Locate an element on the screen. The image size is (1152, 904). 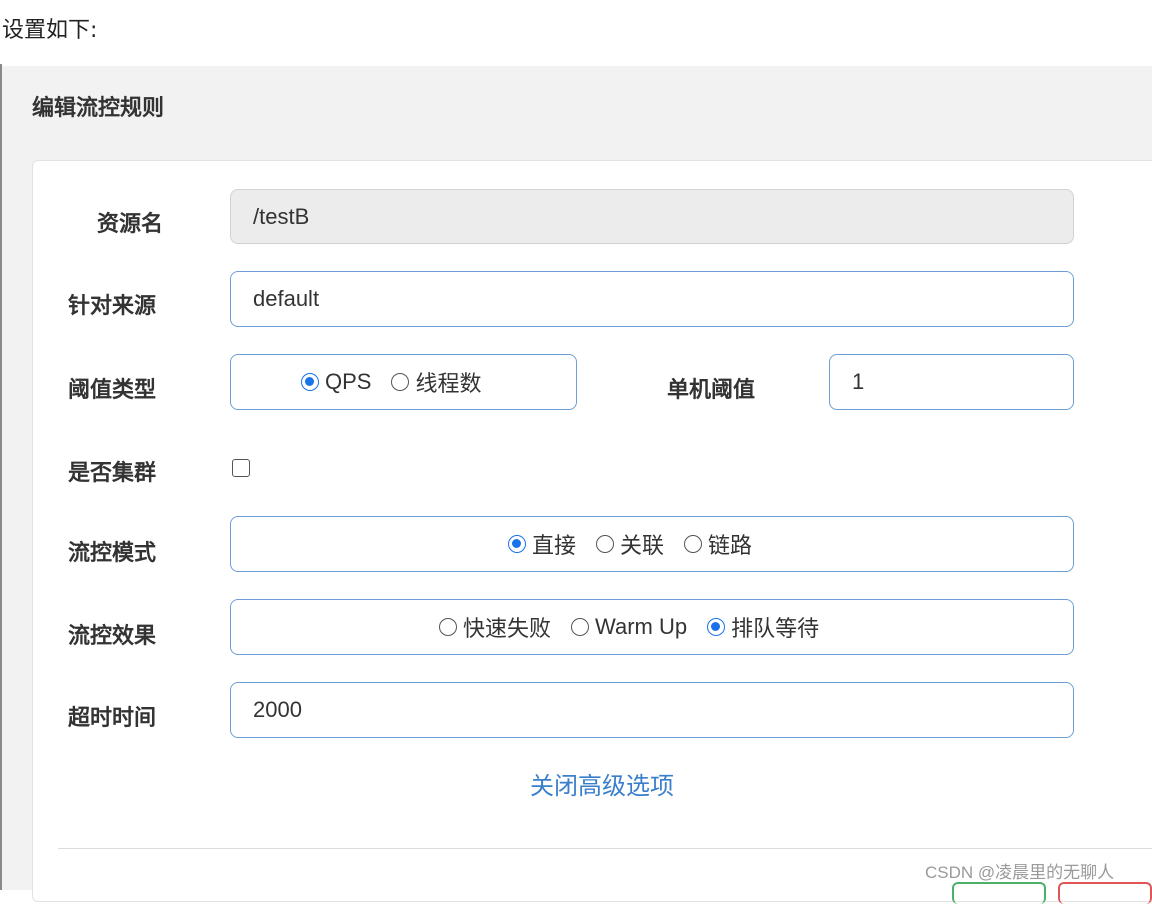
flow-effect-label: 流控效果 is located at coordinates (112, 636).